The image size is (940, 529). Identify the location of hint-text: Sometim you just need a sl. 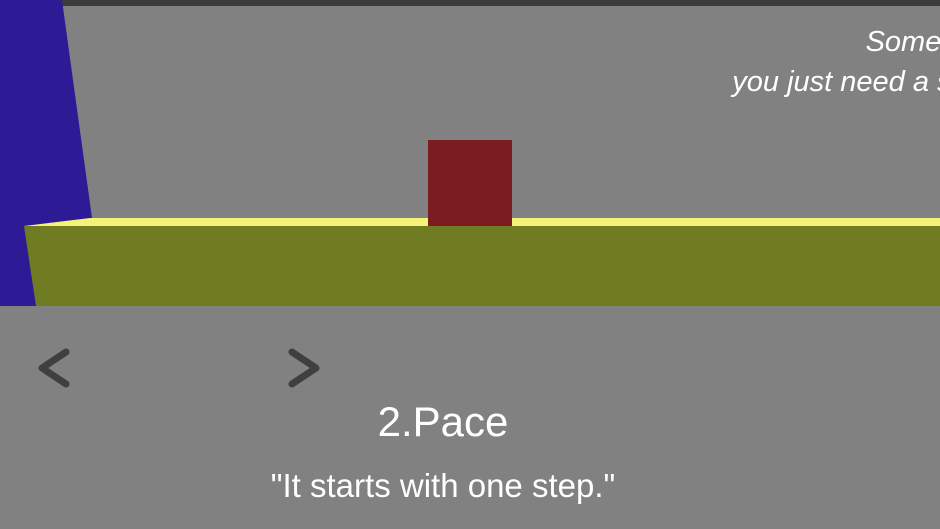
(836, 62).